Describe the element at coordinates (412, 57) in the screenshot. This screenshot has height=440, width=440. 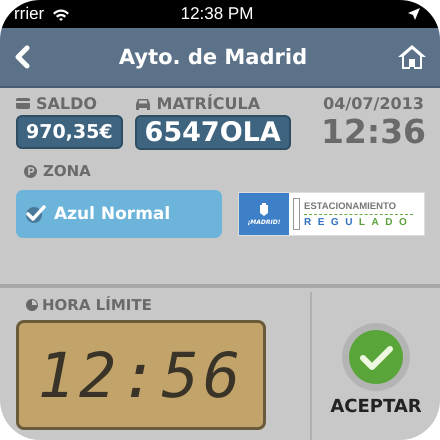
I see `home-icon` at that location.